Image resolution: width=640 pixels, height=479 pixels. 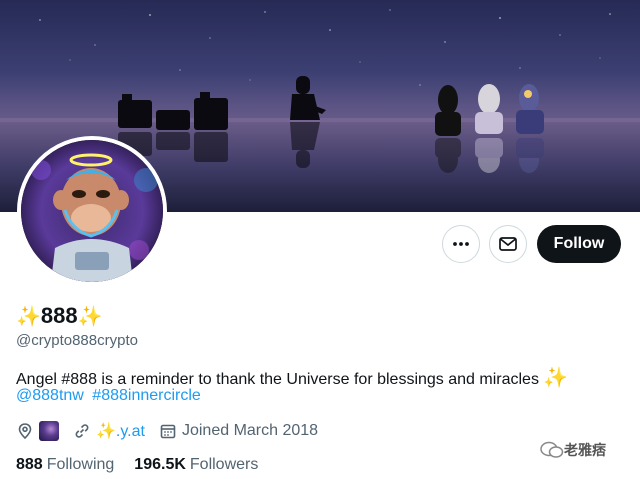 I want to click on watermark: 老雅痞, so click(x=573, y=450).